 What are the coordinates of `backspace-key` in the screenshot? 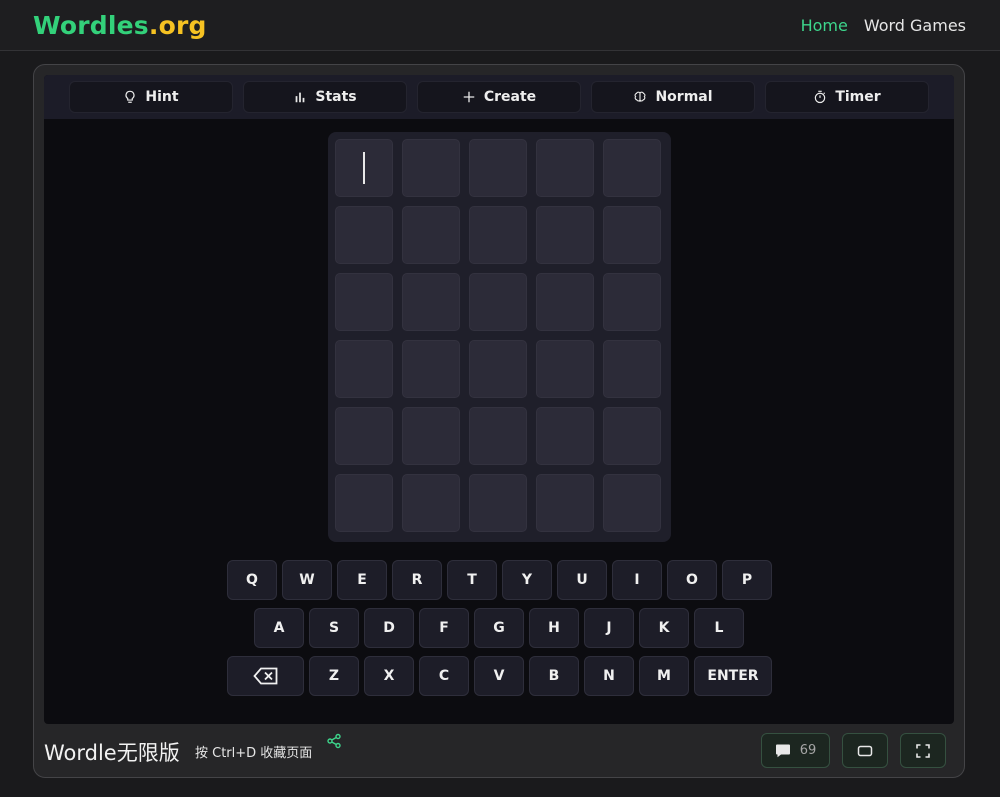 It's located at (265, 676).